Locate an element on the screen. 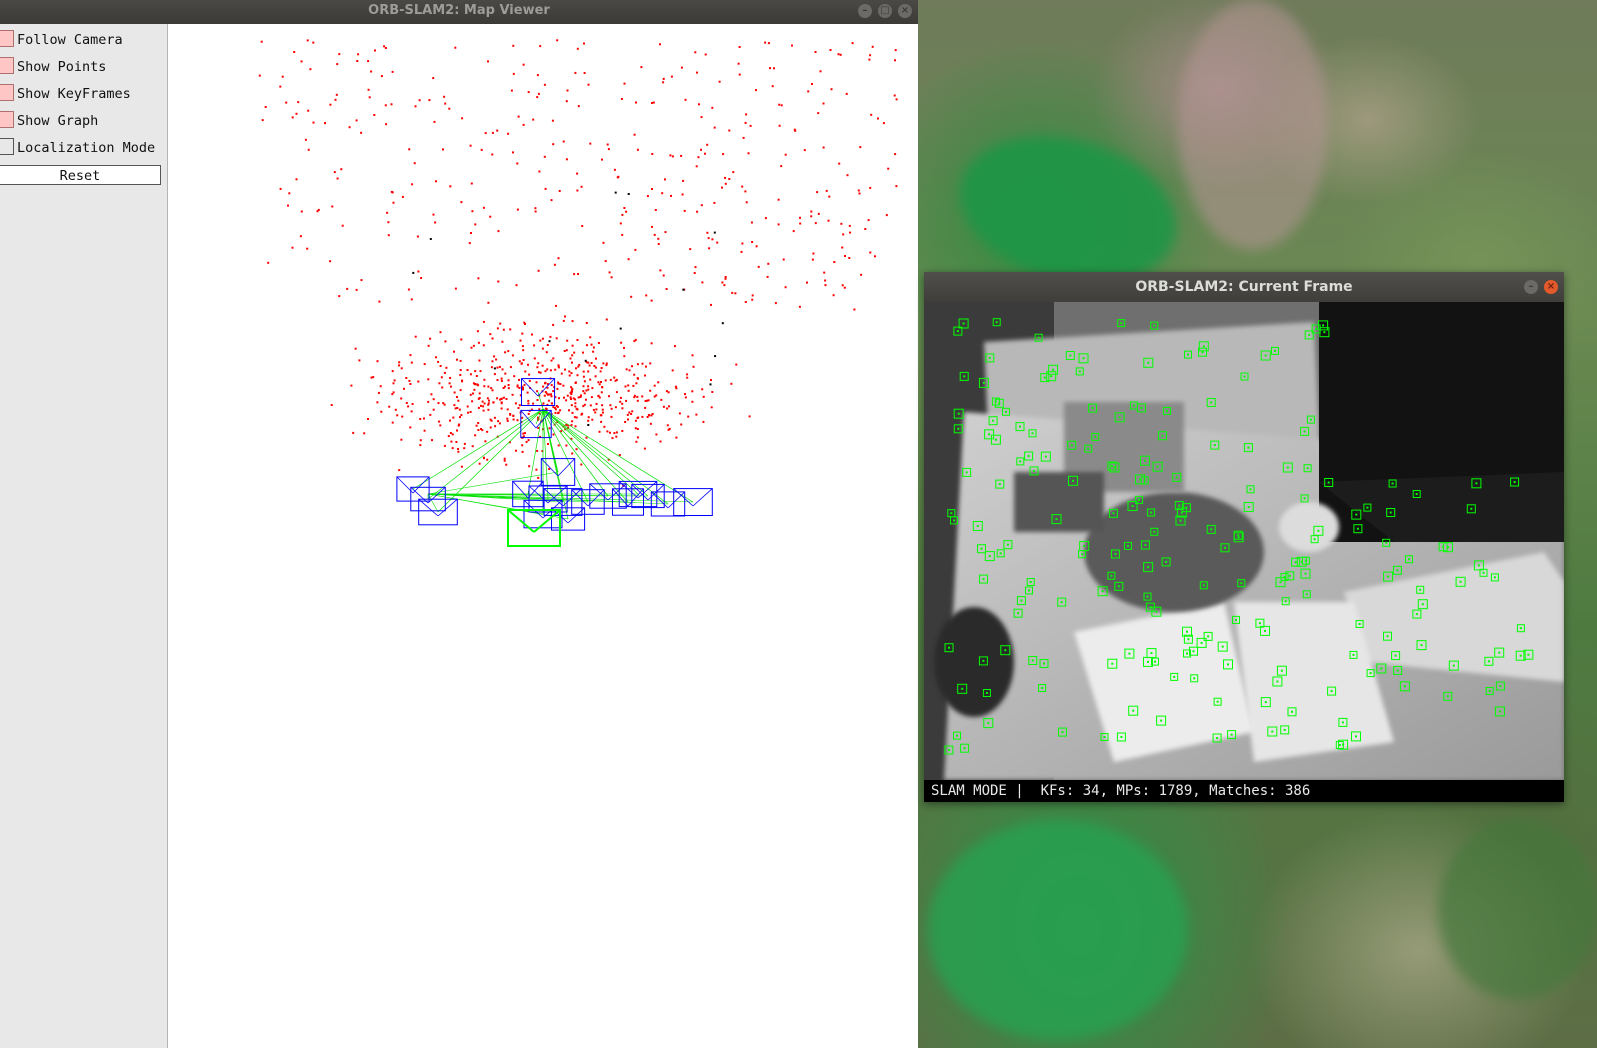  current-frame-titlebar: ORB-SLAM2: Current Frame – × is located at coordinates (1244, 287).